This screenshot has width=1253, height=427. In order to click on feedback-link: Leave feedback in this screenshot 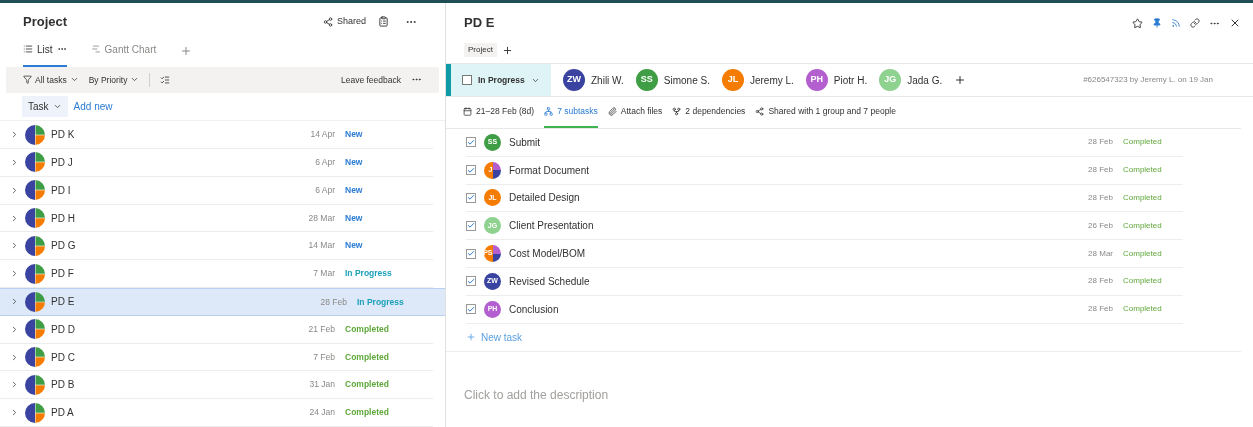, I will do `click(370, 80)`.